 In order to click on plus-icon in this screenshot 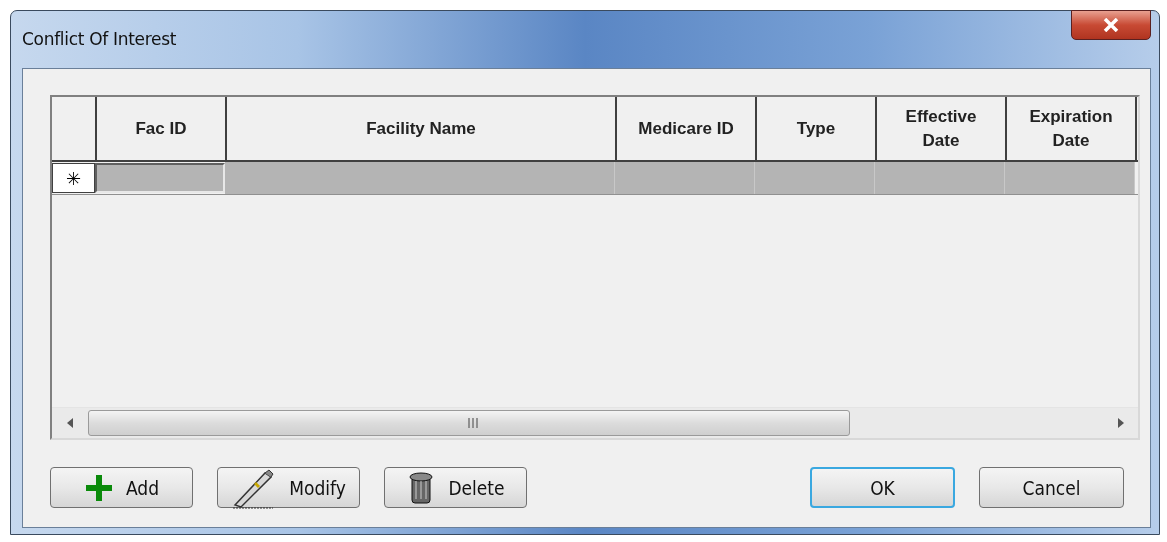, I will do `click(98, 487)`.